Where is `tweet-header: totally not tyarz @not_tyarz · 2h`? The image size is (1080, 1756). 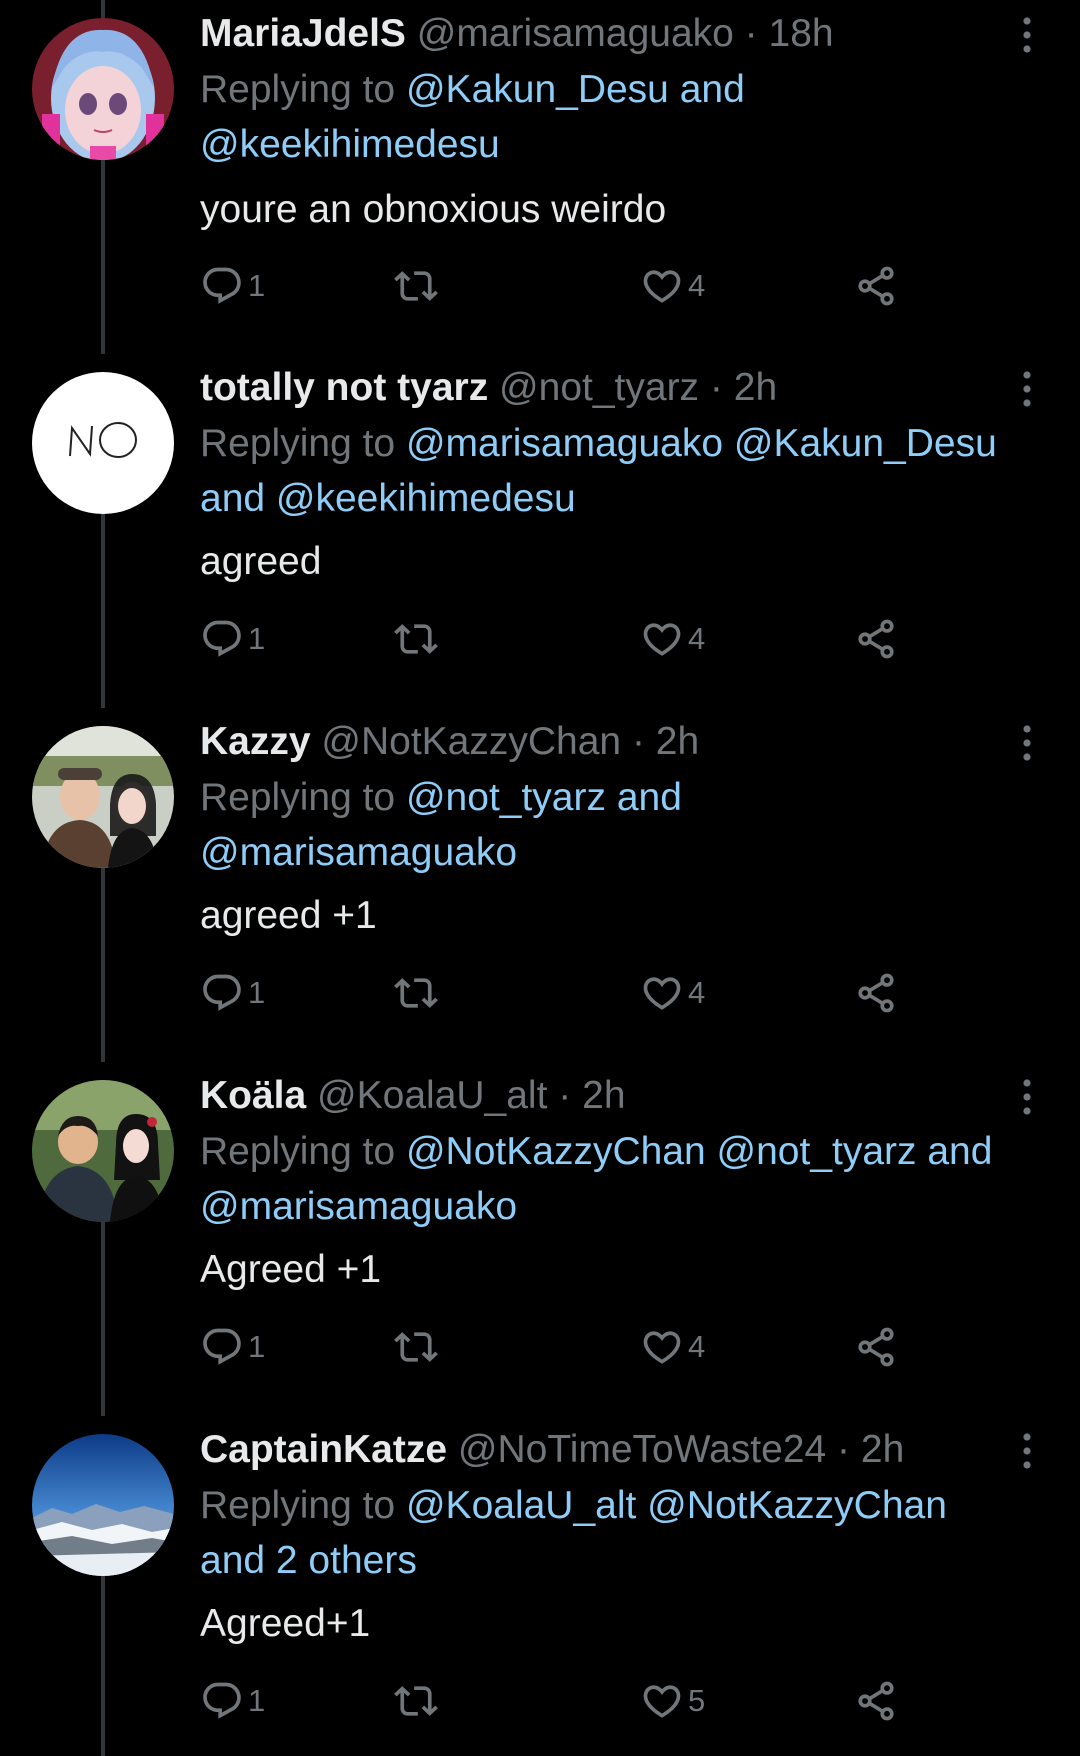 tweet-header: totally not tyarz @not_tyarz · 2h is located at coordinates (488, 388).